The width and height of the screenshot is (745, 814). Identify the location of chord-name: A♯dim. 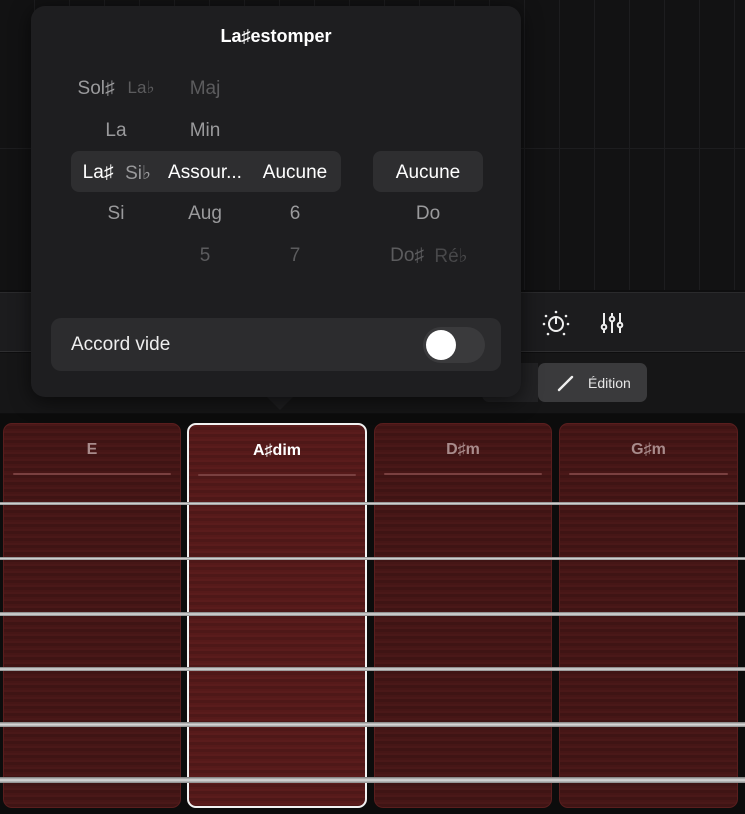
(277, 450).